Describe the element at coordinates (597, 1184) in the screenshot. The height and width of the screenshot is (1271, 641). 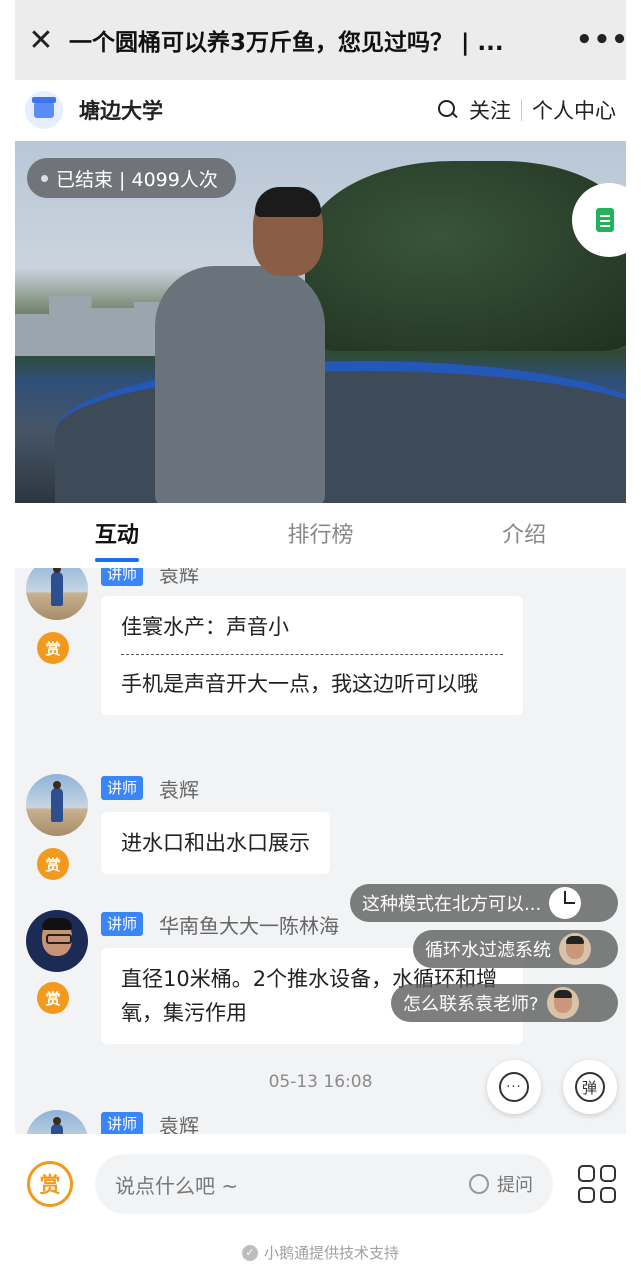
I see `apps-grid-icon` at that location.